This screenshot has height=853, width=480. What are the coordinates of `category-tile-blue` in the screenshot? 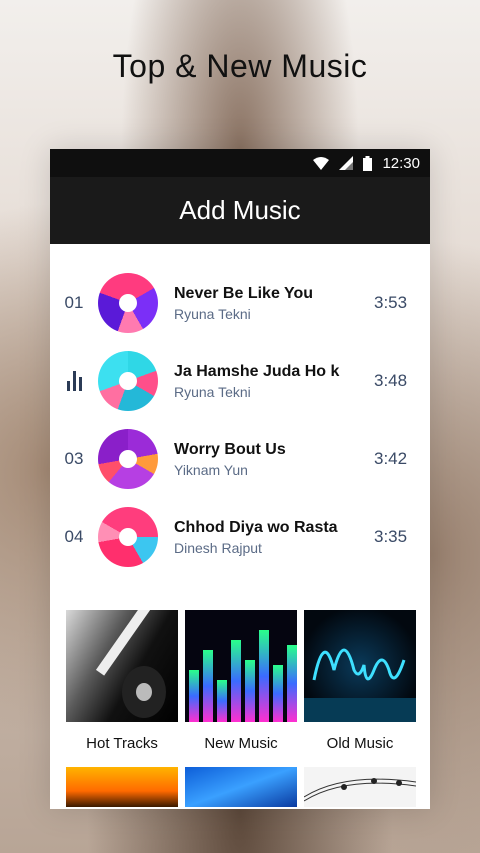 It's located at (241, 787).